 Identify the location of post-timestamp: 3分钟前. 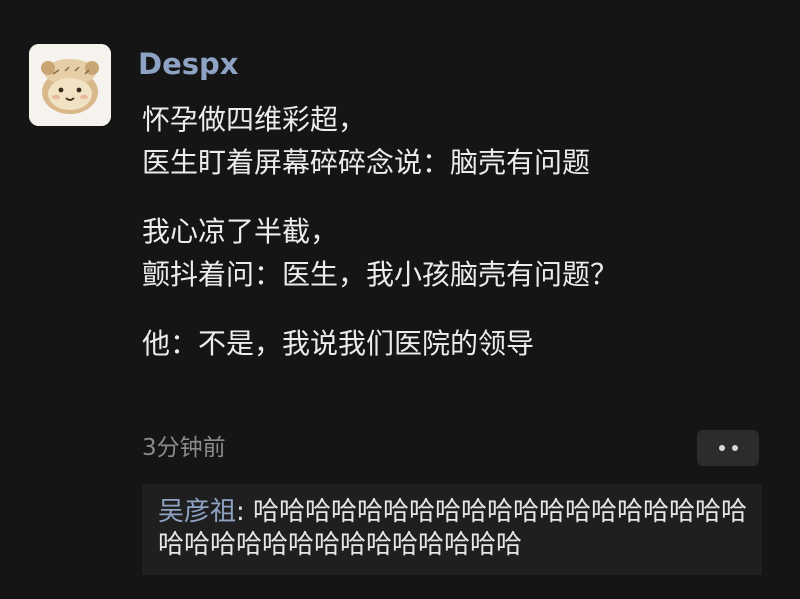
(184, 448).